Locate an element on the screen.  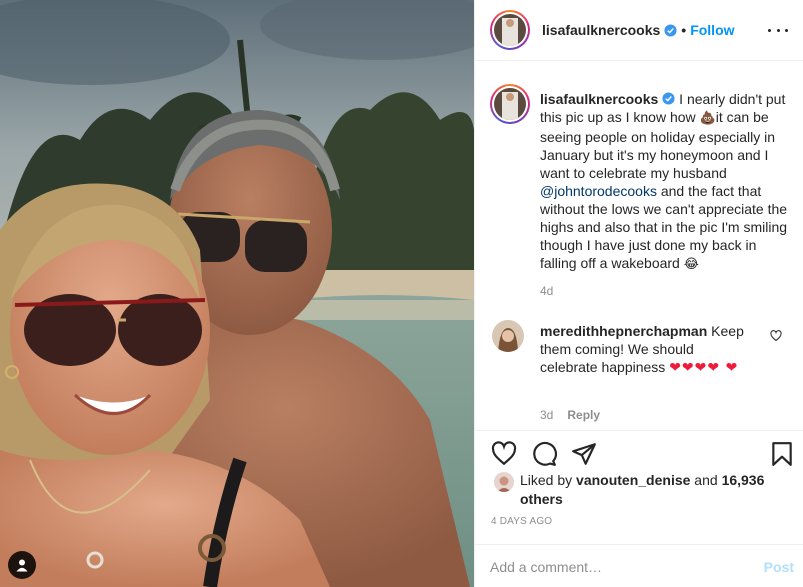
hearts-emoji: ❤❤❤❤ ❤ is located at coordinates (704, 368).